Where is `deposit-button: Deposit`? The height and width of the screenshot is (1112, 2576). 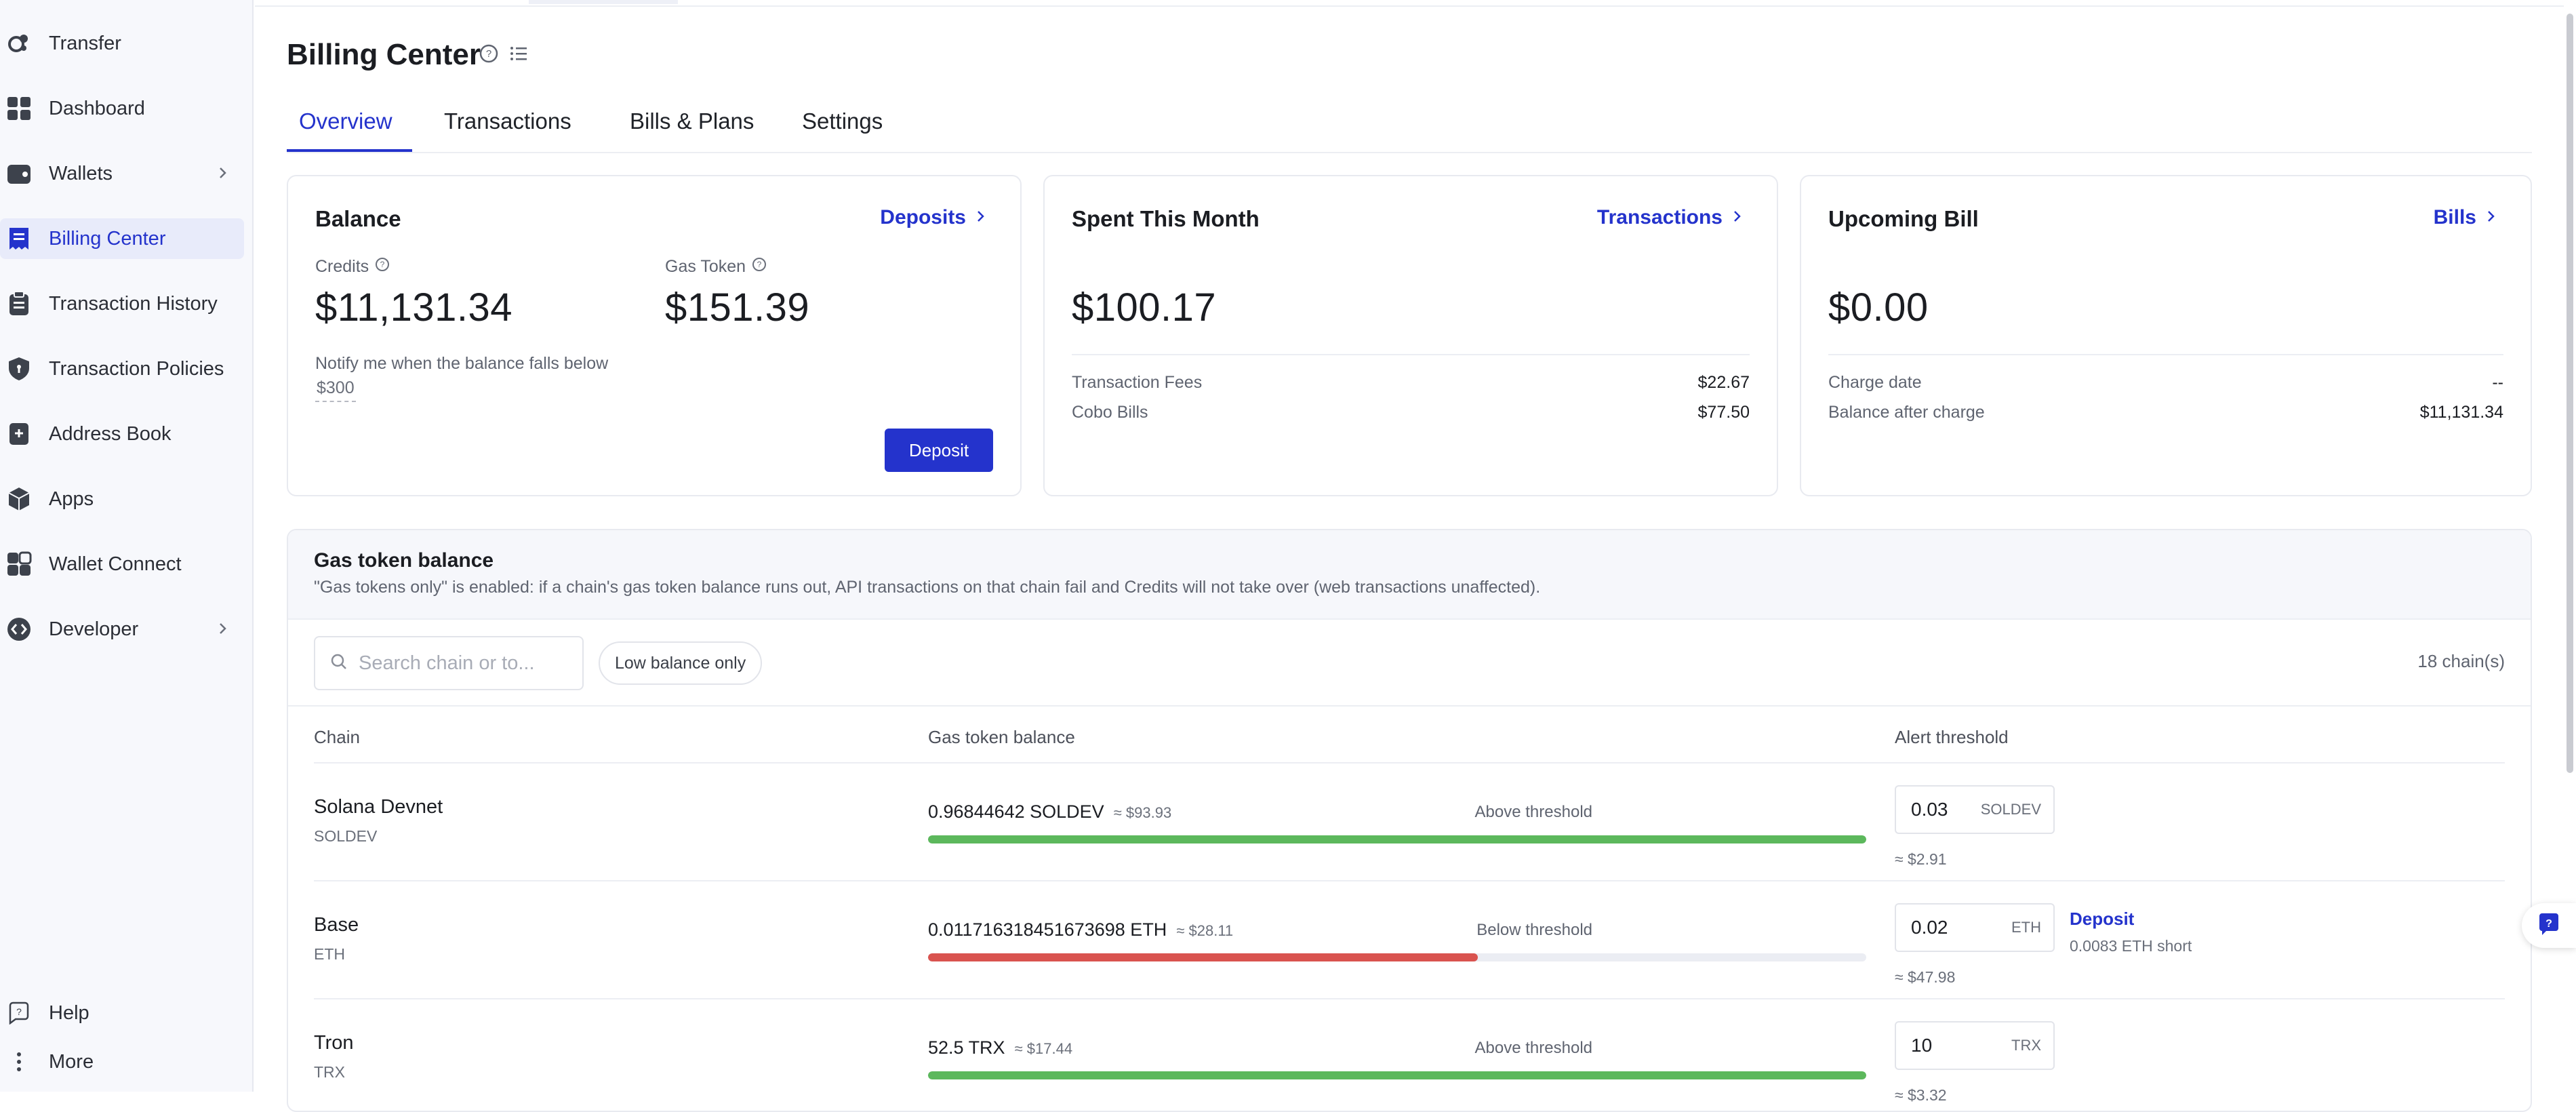 deposit-button: Deposit is located at coordinates (939, 451).